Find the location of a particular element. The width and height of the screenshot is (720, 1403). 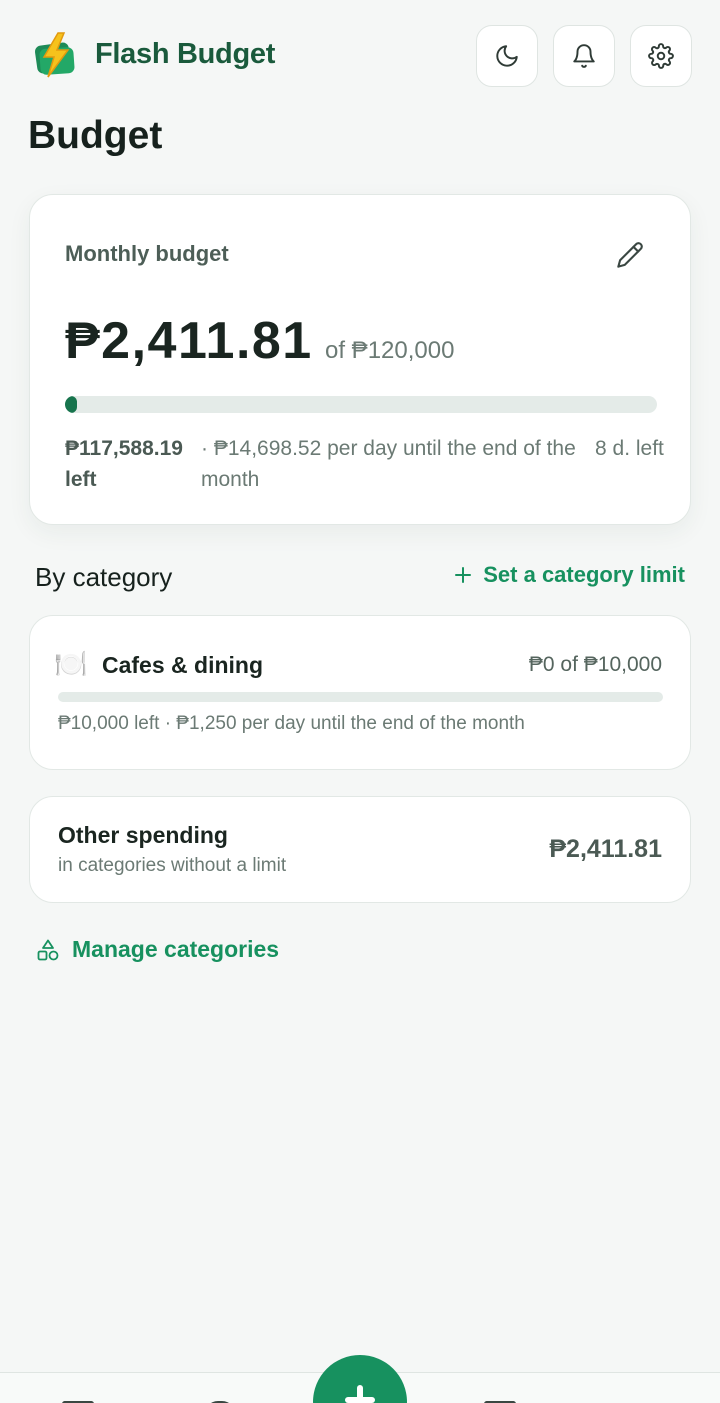

budget-total: of ₱120,000 is located at coordinates (390, 350).